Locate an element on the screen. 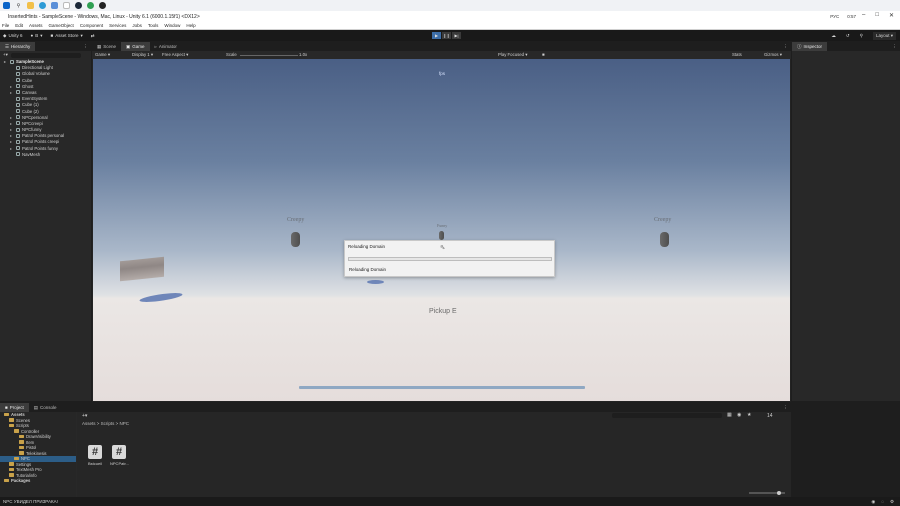 Image resolution: width=900 pixels, height=506 pixels. slider-knob is located at coordinates (779, 492).